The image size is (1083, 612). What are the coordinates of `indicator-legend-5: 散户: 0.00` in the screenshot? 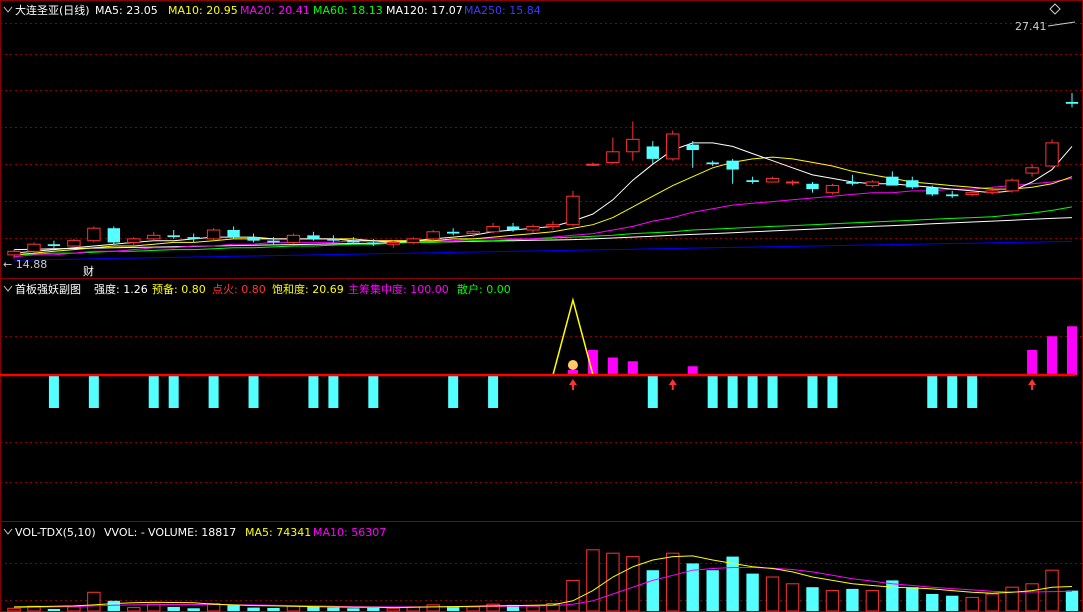 It's located at (484, 289).